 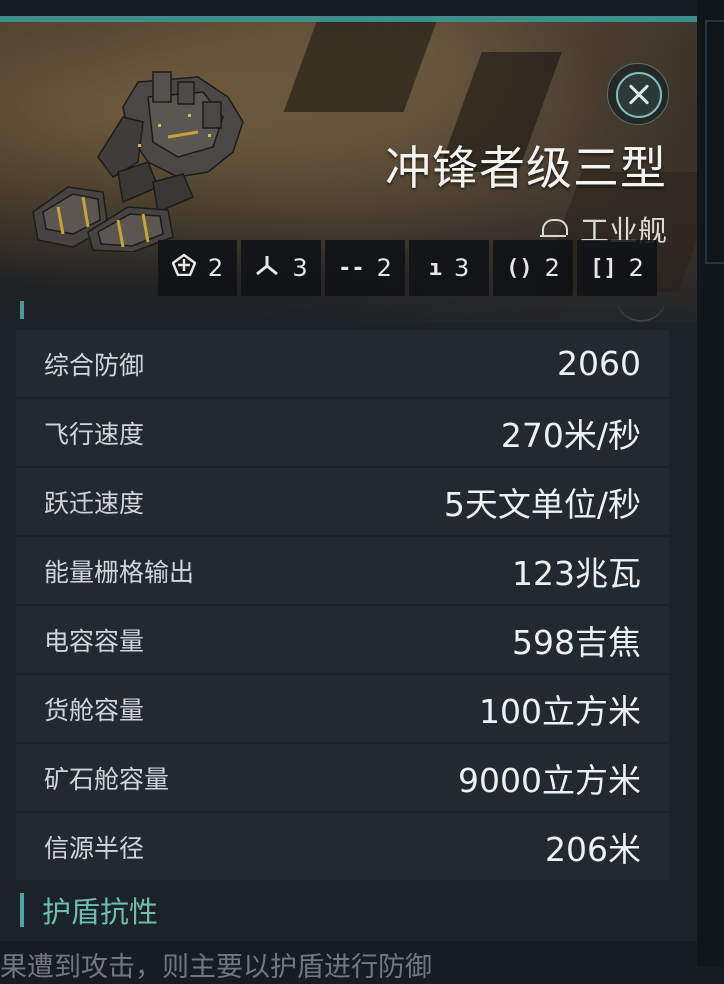 What do you see at coordinates (94, 503) in the screenshot?
I see `stat-label: 跃迁速度` at bounding box center [94, 503].